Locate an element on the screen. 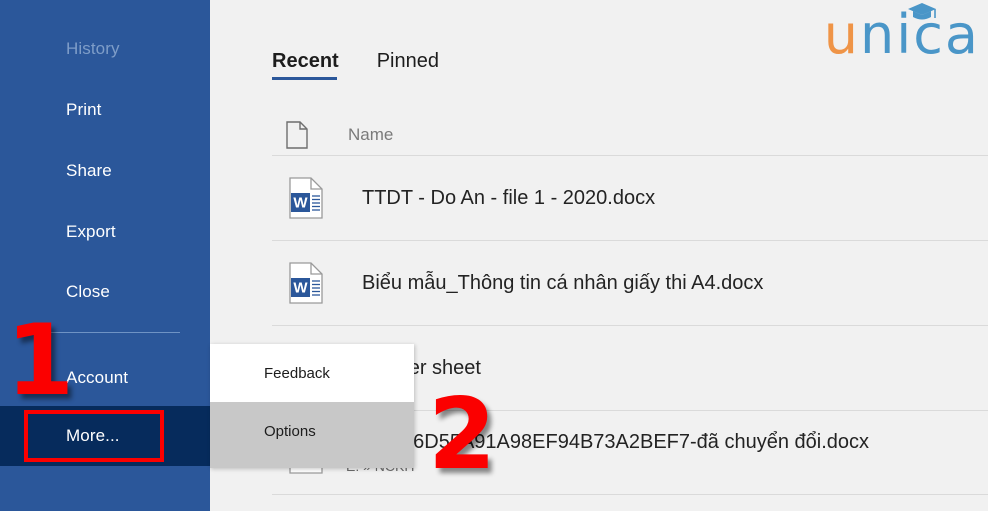 This screenshot has height=511, width=988. file-path: E: » NCKH is located at coordinates (607, 466).